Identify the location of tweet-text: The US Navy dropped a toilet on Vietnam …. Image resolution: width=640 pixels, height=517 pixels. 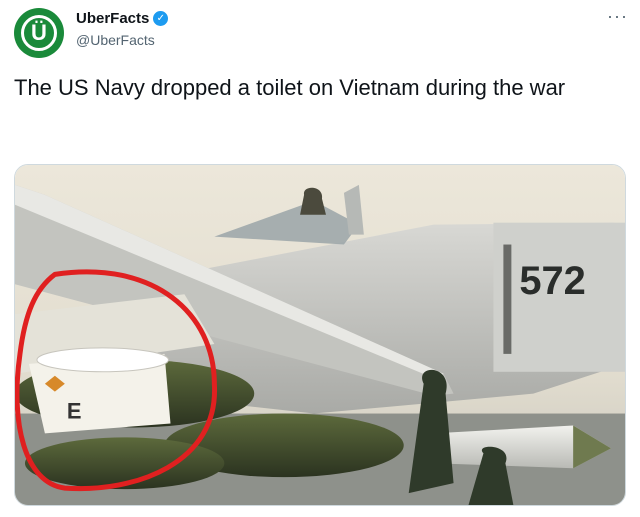
(290, 87).